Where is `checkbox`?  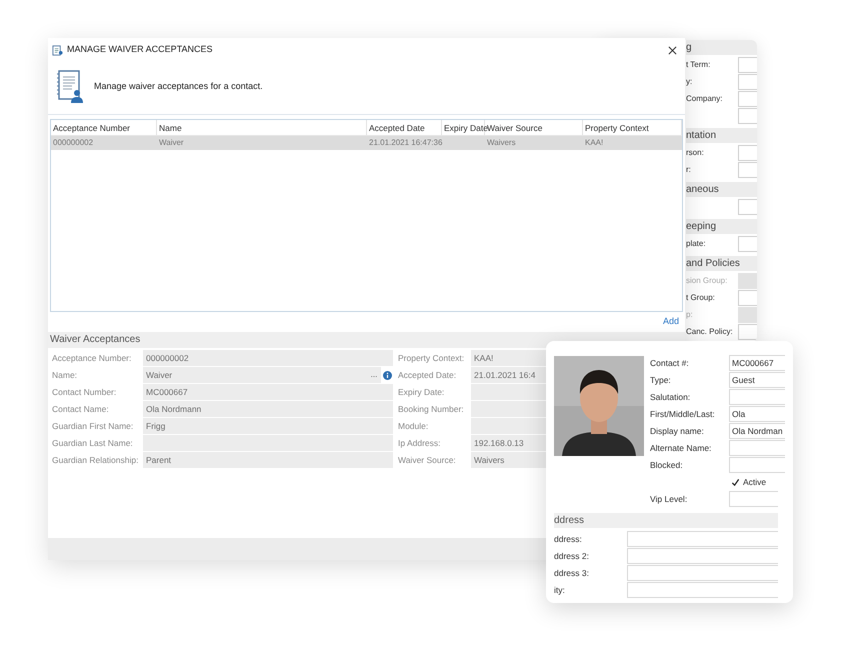 checkbox is located at coordinates (735, 482).